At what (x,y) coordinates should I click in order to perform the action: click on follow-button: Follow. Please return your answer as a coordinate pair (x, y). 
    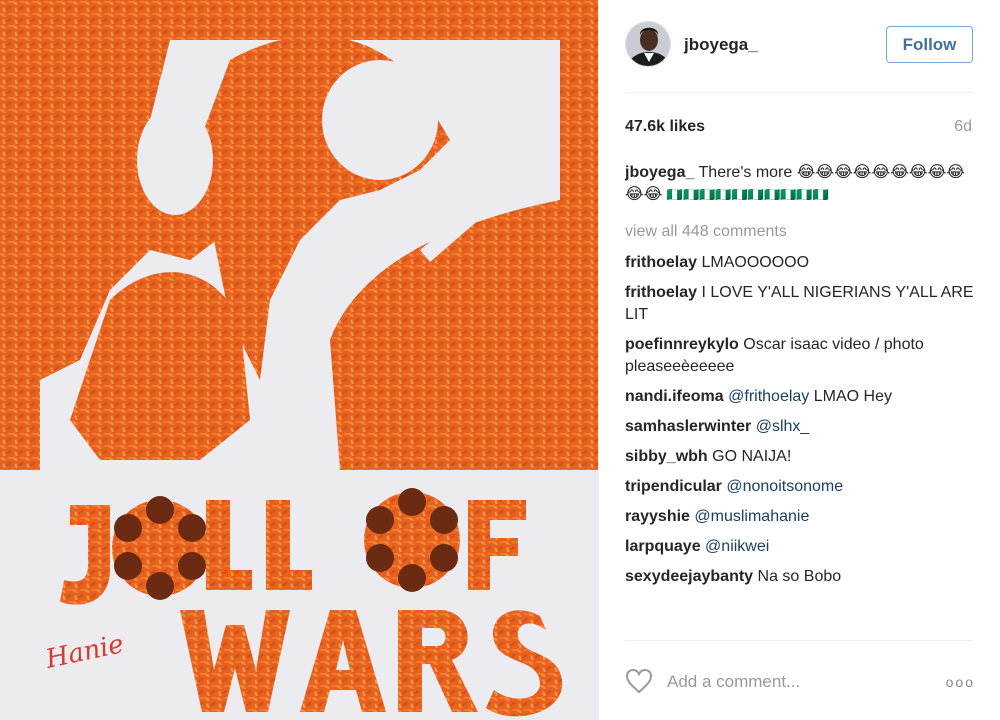
    Looking at the image, I should click on (929, 44).